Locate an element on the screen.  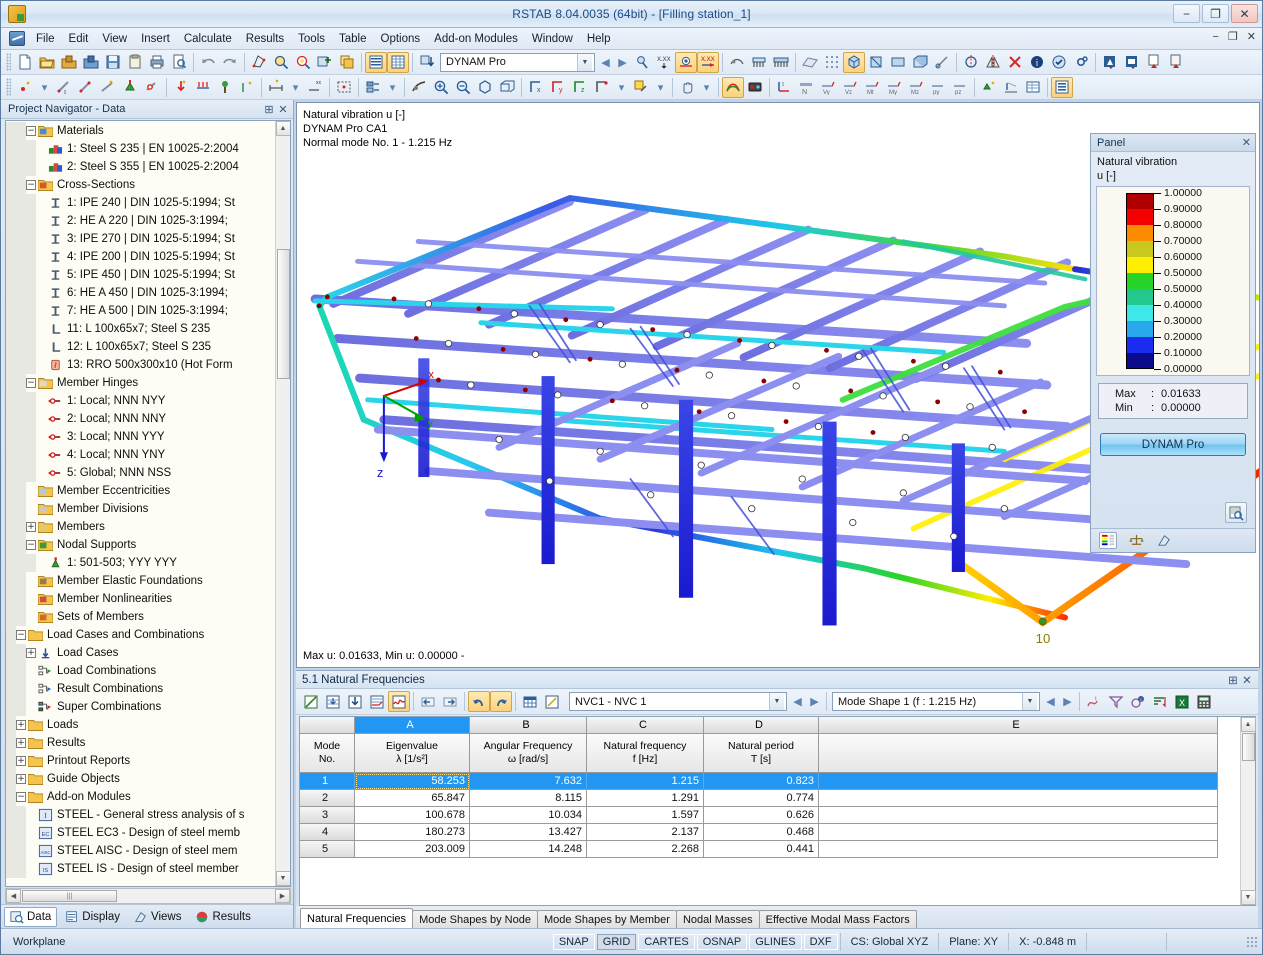
print-report-1-icon is located at coordinates (1110, 62).